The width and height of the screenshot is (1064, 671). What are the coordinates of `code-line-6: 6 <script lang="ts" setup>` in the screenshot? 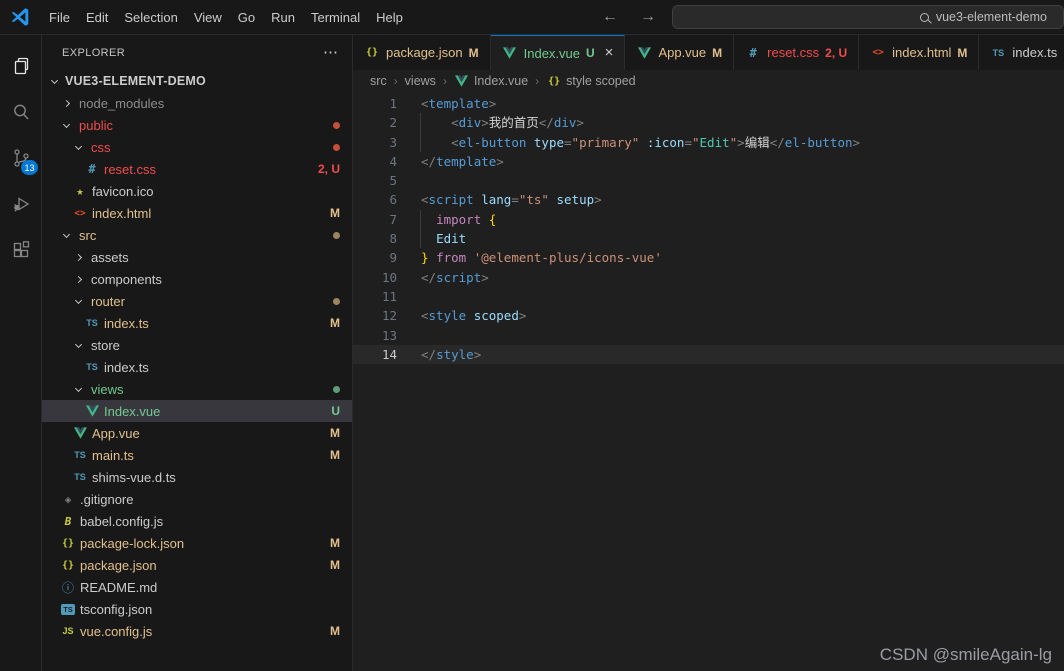 It's located at (708, 199).